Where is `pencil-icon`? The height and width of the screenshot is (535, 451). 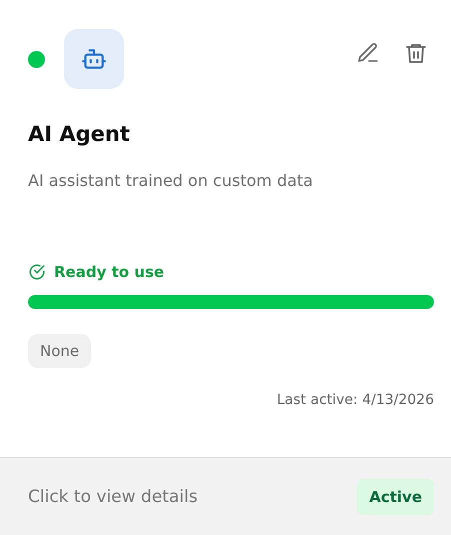 pencil-icon is located at coordinates (368, 53).